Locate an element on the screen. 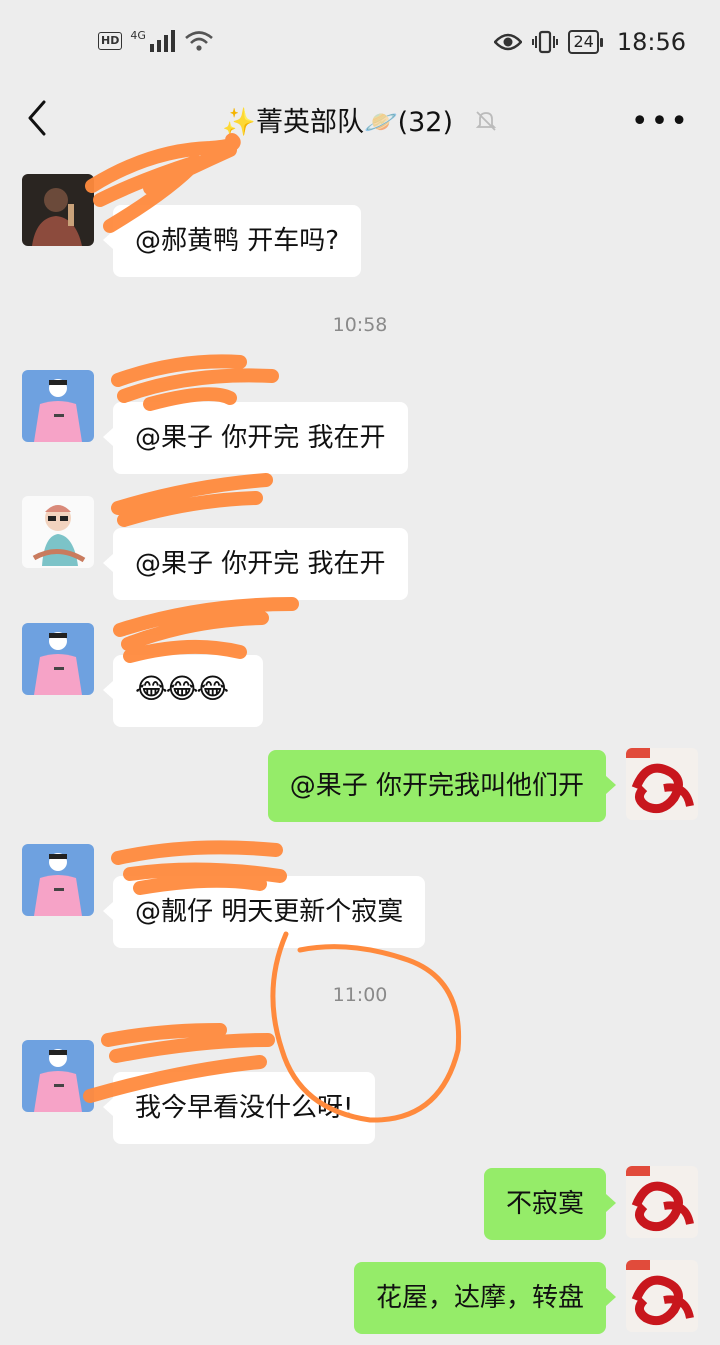  vibrate-icon is located at coordinates (545, 42).